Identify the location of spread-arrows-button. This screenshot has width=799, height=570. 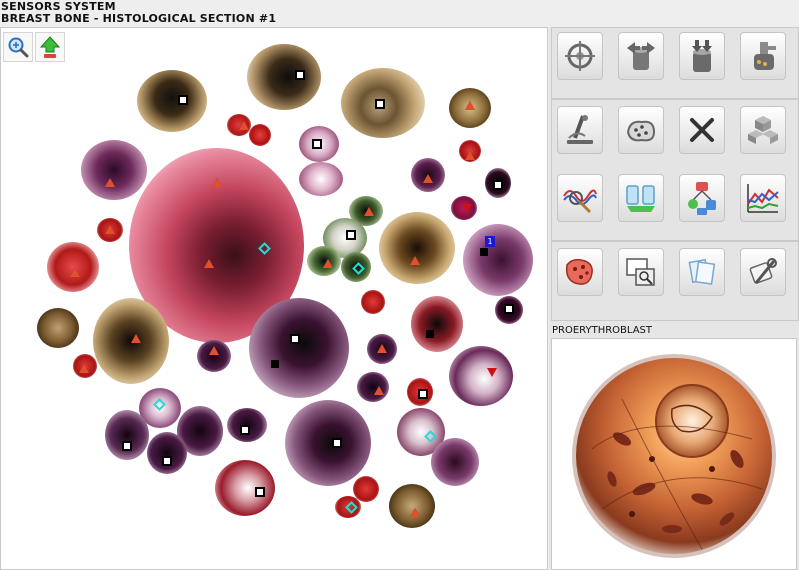
(641, 56).